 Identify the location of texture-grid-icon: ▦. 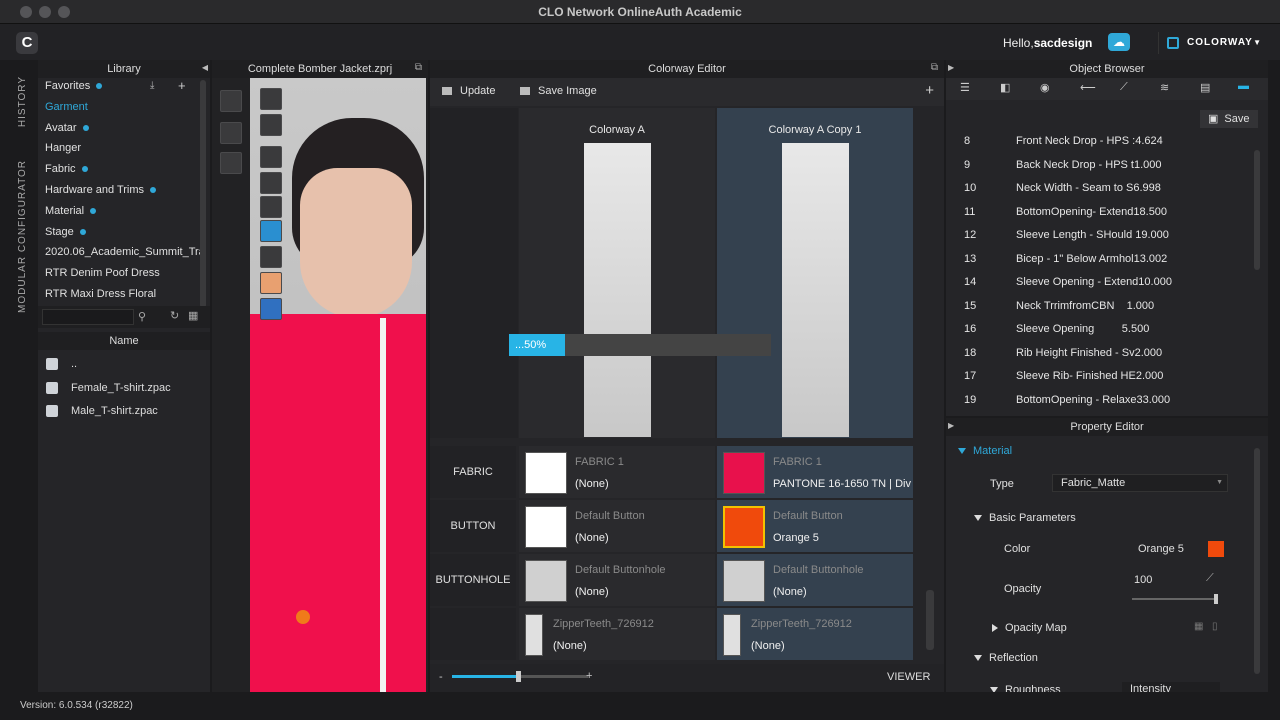
(1198, 626).